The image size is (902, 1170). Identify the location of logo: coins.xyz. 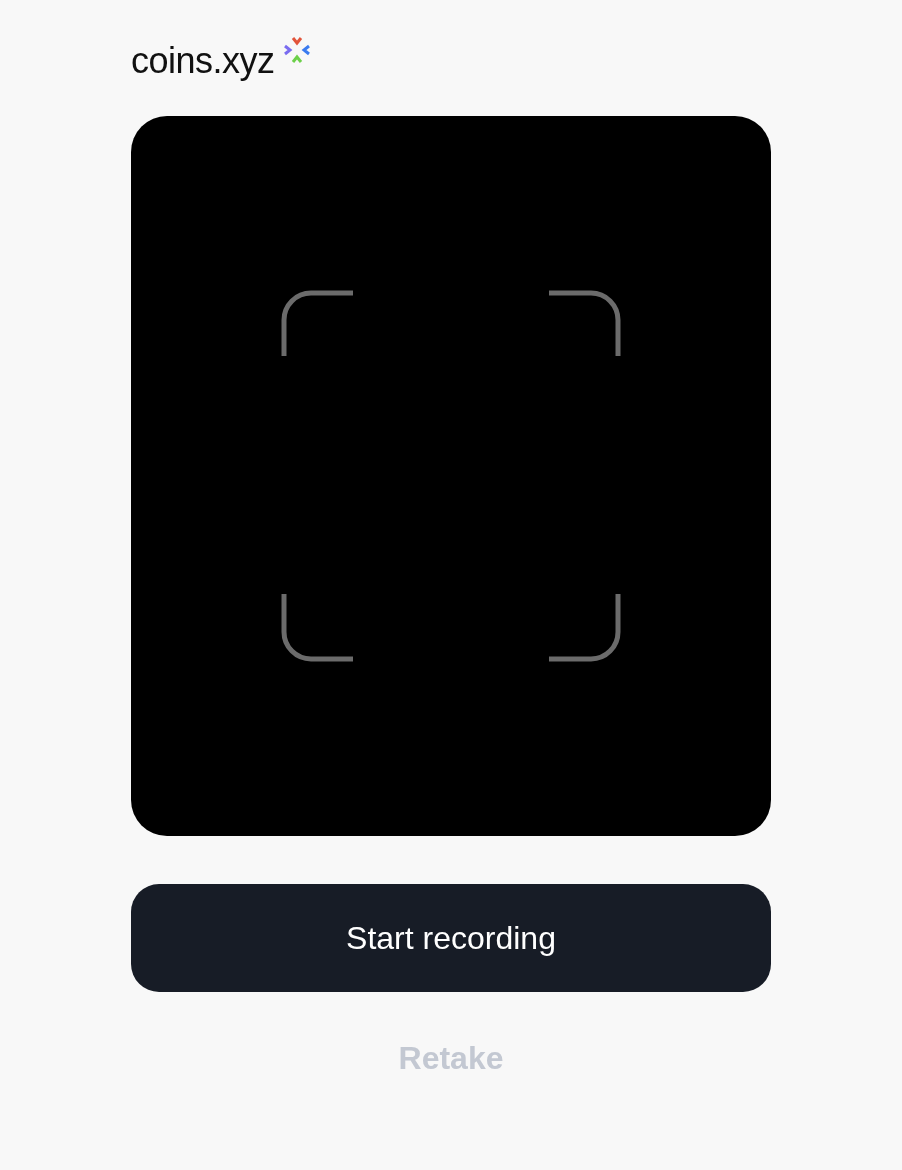
(203, 61).